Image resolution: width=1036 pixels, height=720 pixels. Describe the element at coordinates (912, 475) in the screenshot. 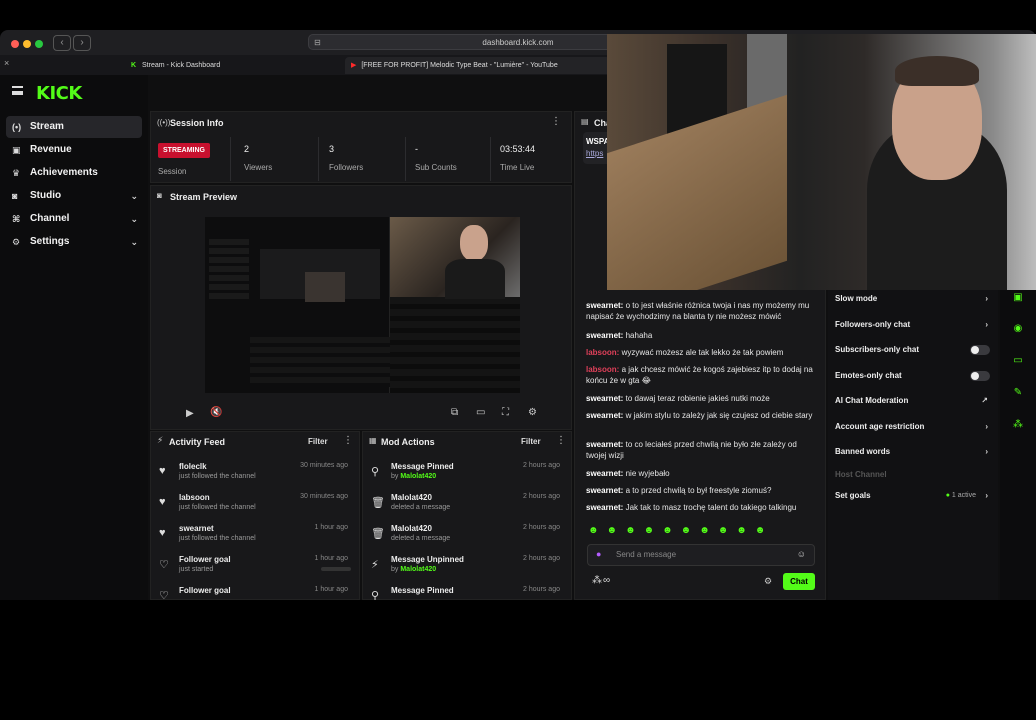

I see `setting-host-channel: Host Channel` at that location.